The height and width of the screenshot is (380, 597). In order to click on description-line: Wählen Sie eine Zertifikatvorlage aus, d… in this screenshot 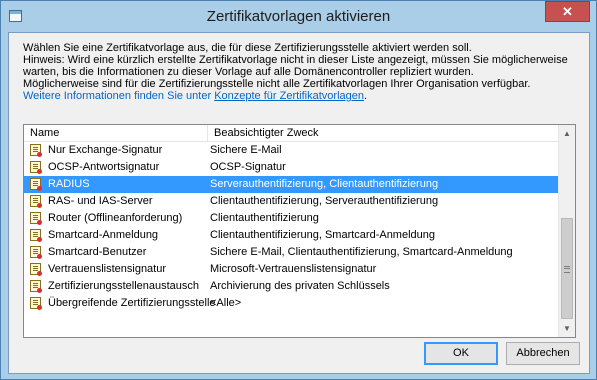, I will do `click(247, 48)`.